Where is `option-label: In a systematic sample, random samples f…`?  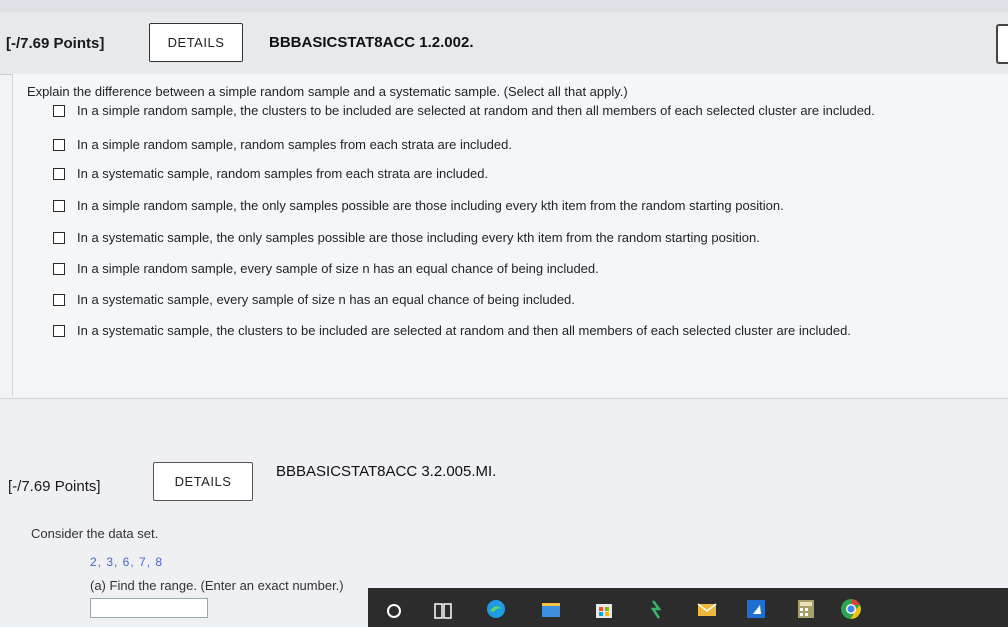 option-label: In a systematic sample, random samples f… is located at coordinates (283, 173).